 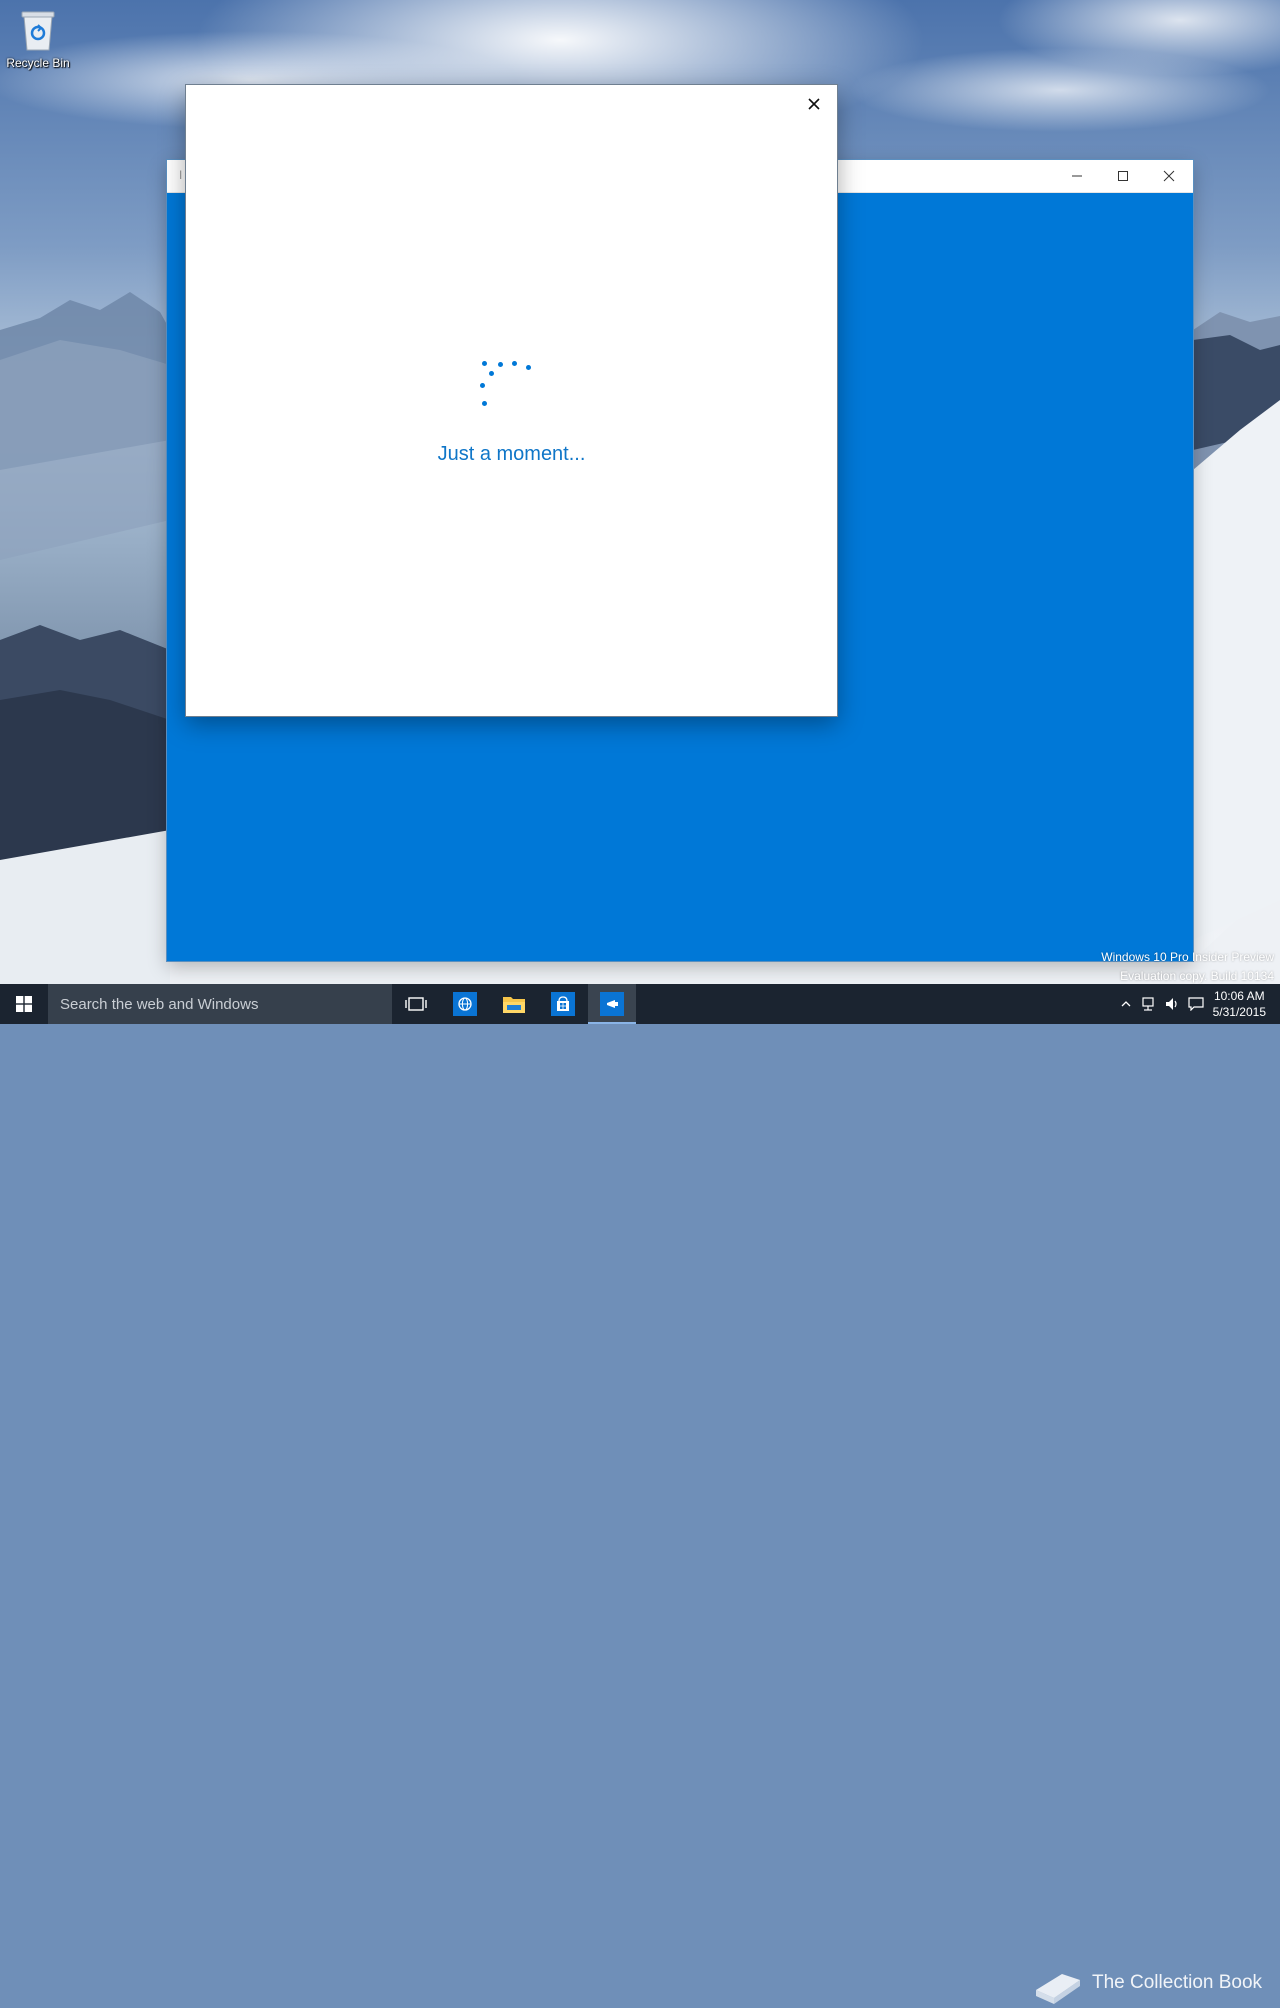 What do you see at coordinates (1239, 1012) in the screenshot?
I see `clock-date: 5/31/2015` at bounding box center [1239, 1012].